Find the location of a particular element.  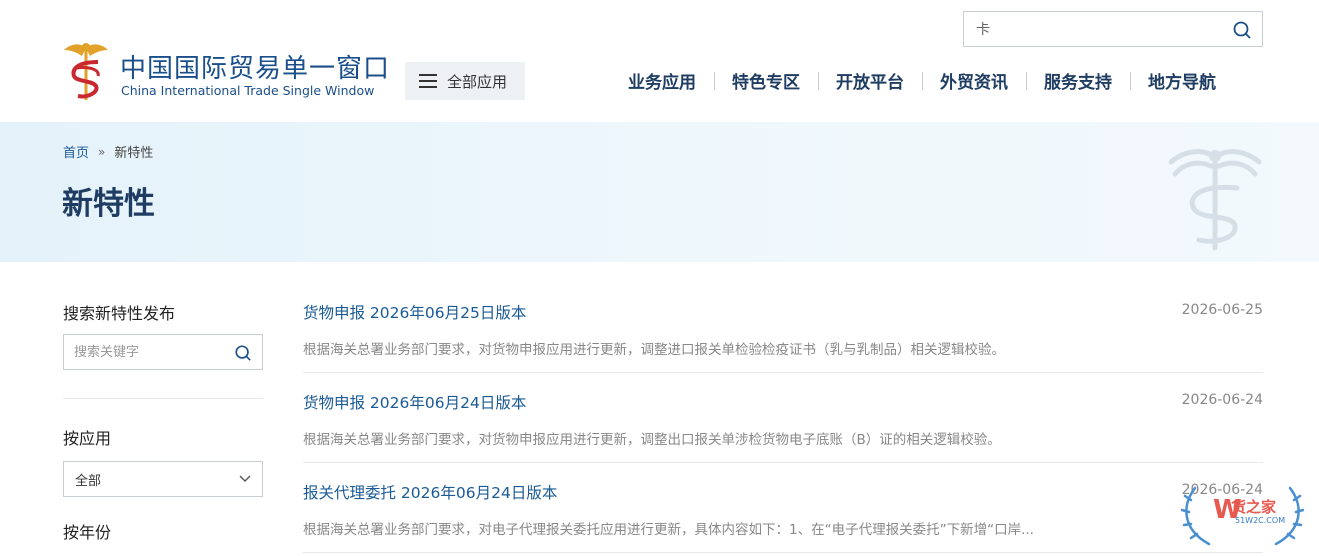

nav-item-featured-zones: 特色专区 is located at coordinates (766, 80).